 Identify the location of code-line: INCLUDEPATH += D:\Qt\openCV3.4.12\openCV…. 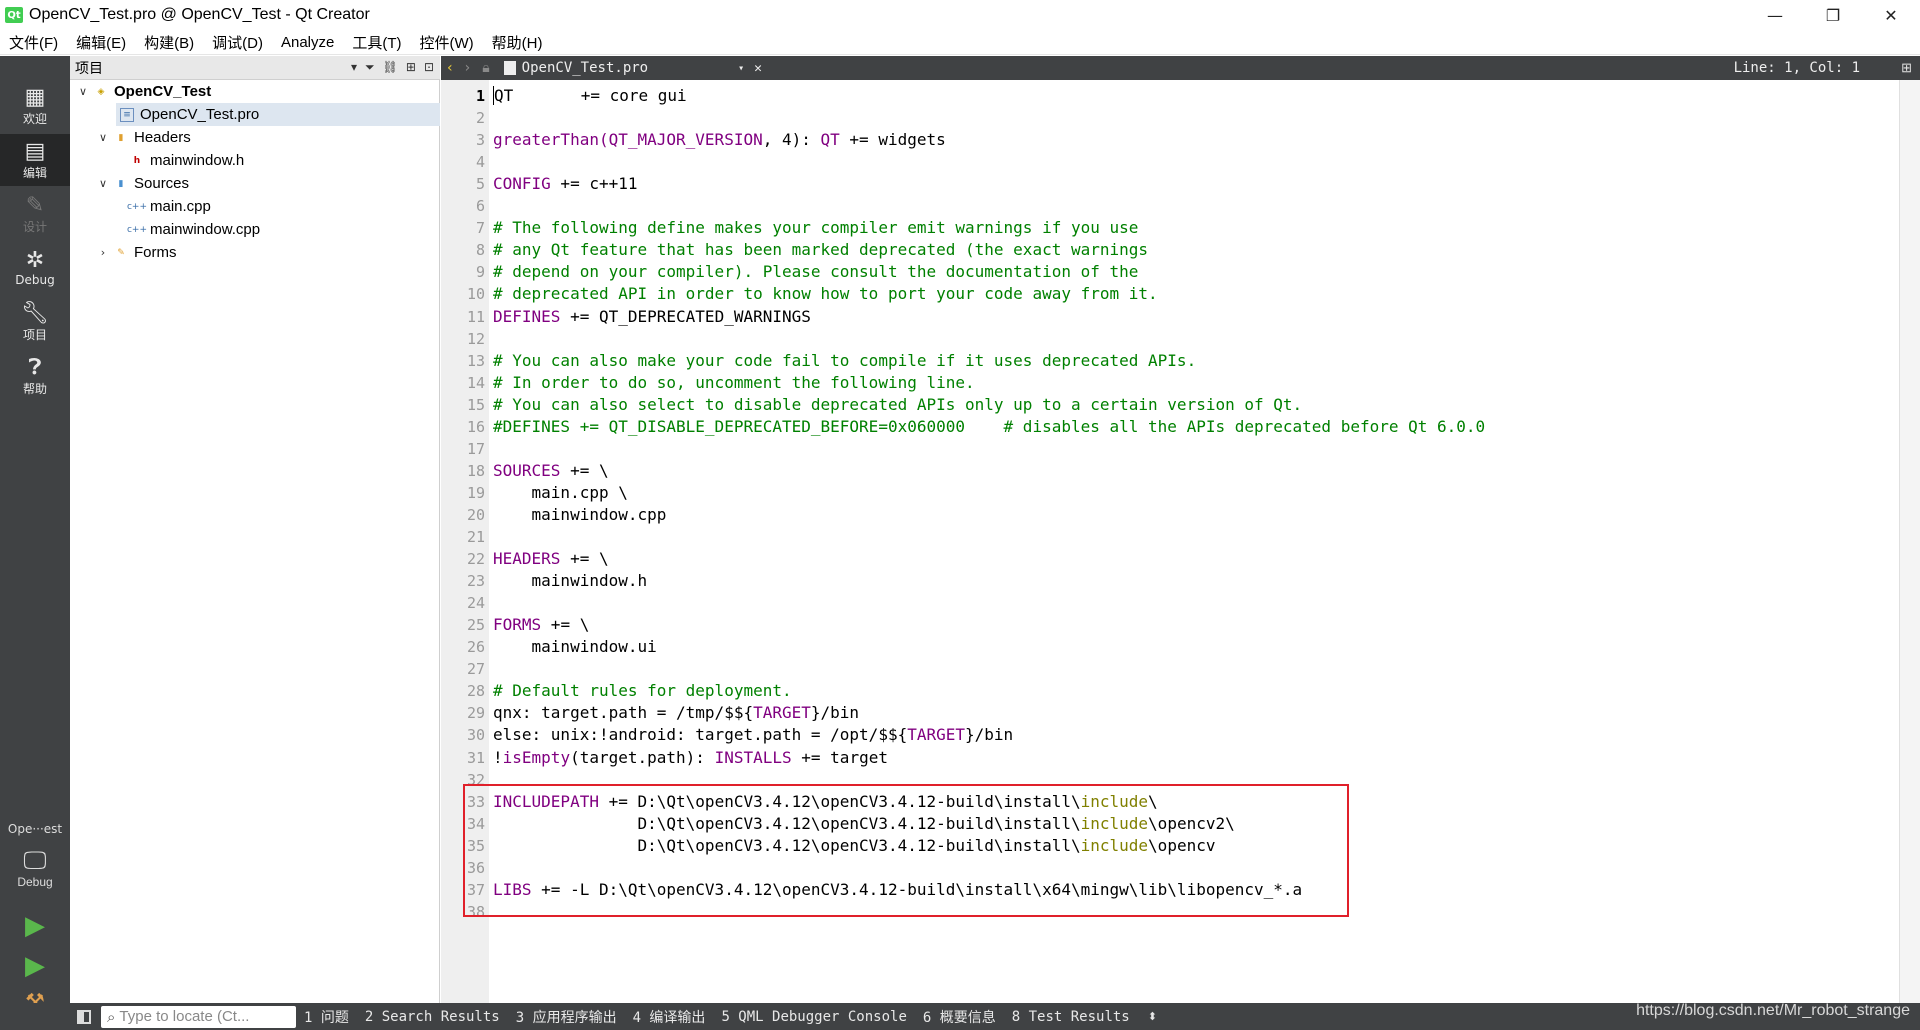
(825, 802).